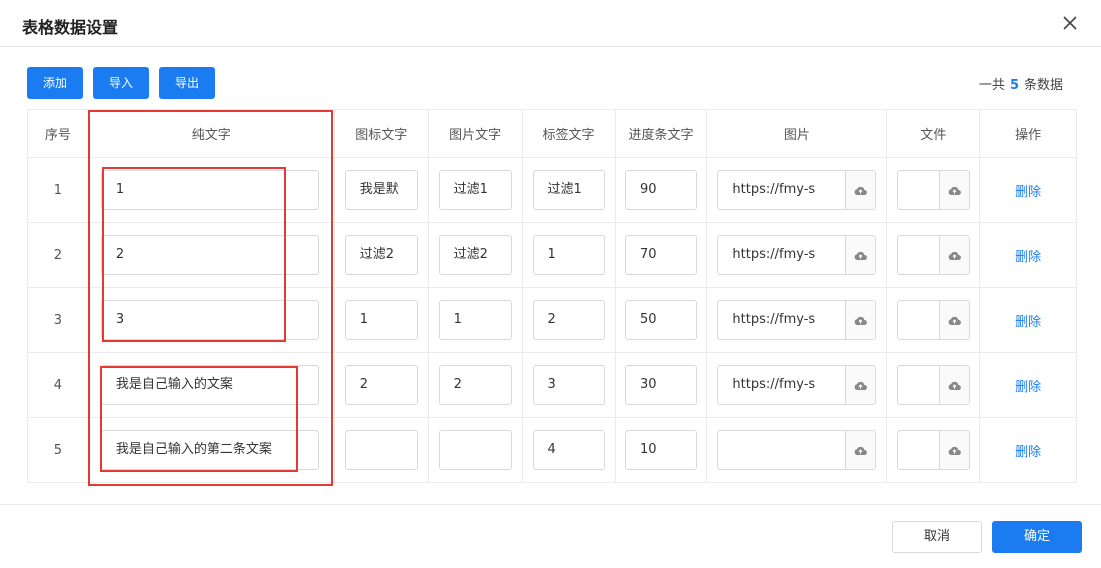 The width and height of the screenshot is (1101, 568). What do you see at coordinates (660, 190) in the screenshot?
I see `progress-text-input: 90` at bounding box center [660, 190].